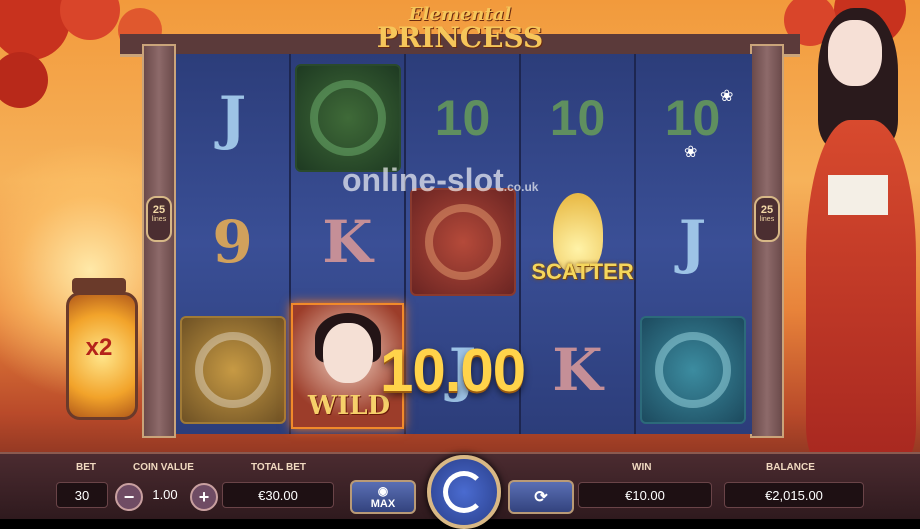 The height and width of the screenshot is (529, 920). What do you see at coordinates (854, 230) in the screenshot?
I see `princess-character` at bounding box center [854, 230].